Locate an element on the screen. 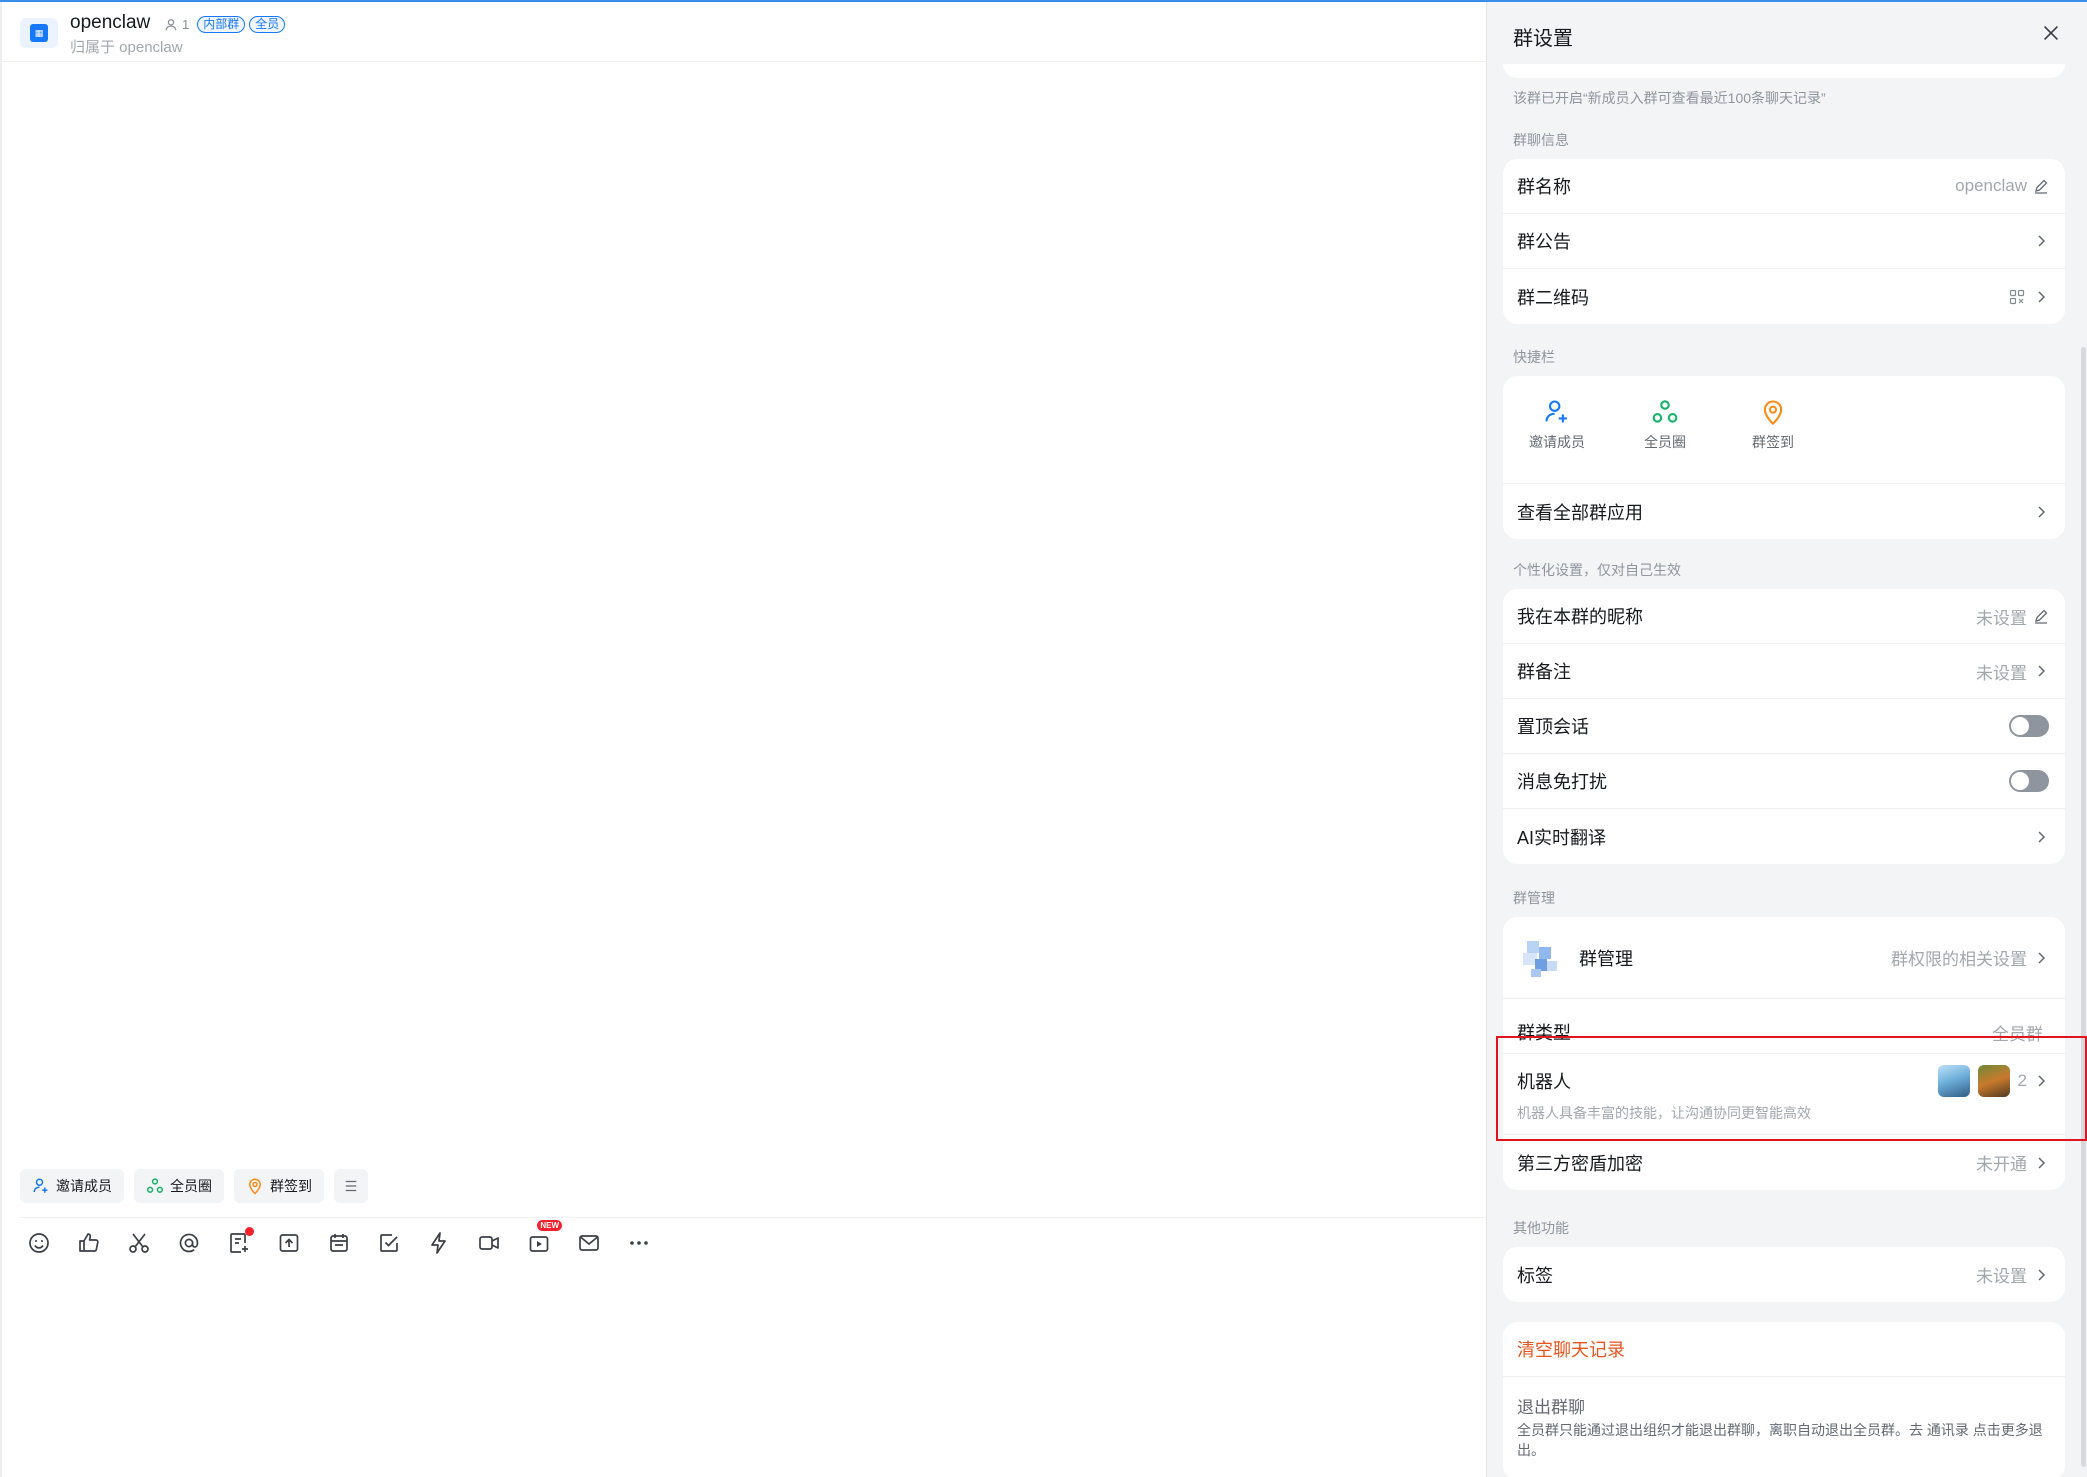 The height and width of the screenshot is (1477, 2087). ai-translate-row: AI实时翻译 is located at coordinates (1784, 836).